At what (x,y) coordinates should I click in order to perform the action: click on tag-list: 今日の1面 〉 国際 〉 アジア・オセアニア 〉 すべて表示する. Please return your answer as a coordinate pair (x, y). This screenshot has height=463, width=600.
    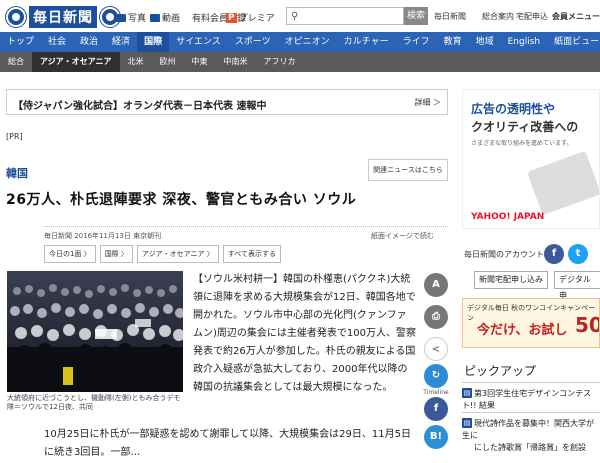
    Looking at the image, I should click on (162, 254).